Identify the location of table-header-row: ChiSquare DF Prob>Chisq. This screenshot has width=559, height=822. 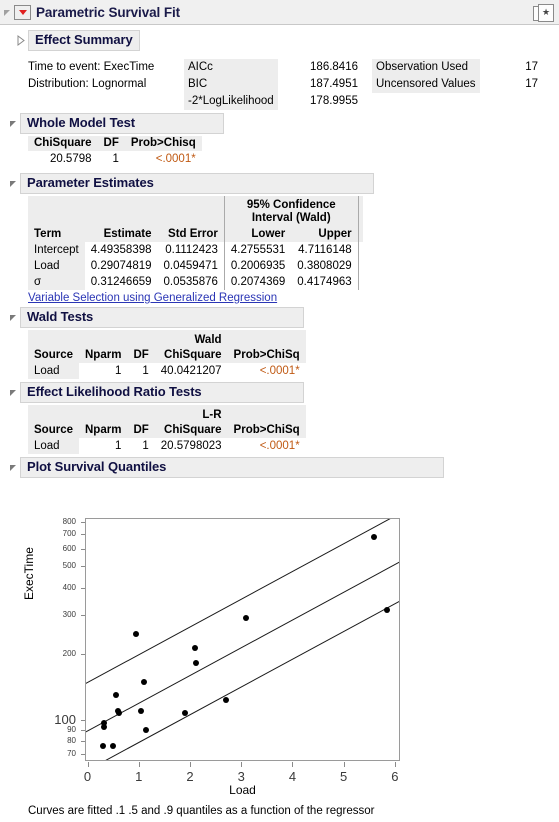
(115, 143).